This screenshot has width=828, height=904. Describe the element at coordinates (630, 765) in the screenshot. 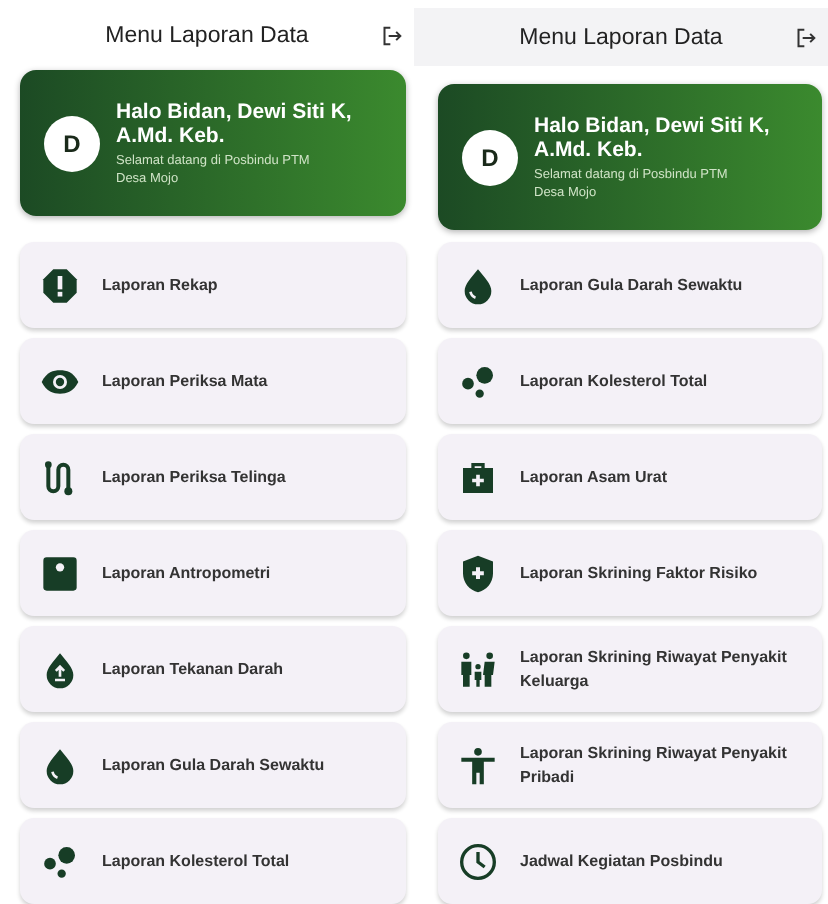

I see `menu-item: Laporan Skrining Riwayat Penyakit Pribadi` at that location.